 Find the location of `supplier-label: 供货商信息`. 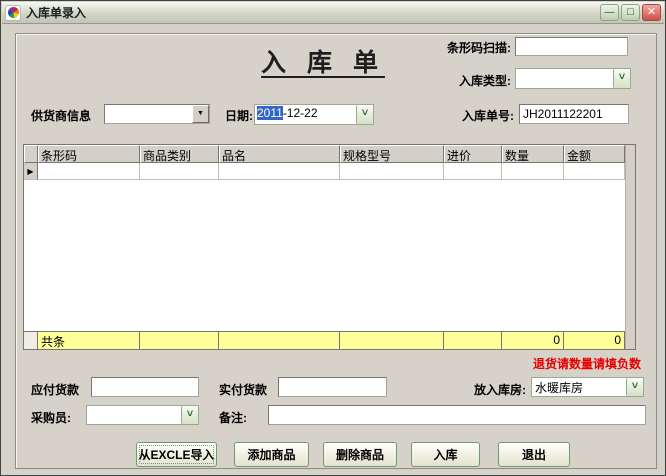

supplier-label: 供货商信息 is located at coordinates (61, 116).